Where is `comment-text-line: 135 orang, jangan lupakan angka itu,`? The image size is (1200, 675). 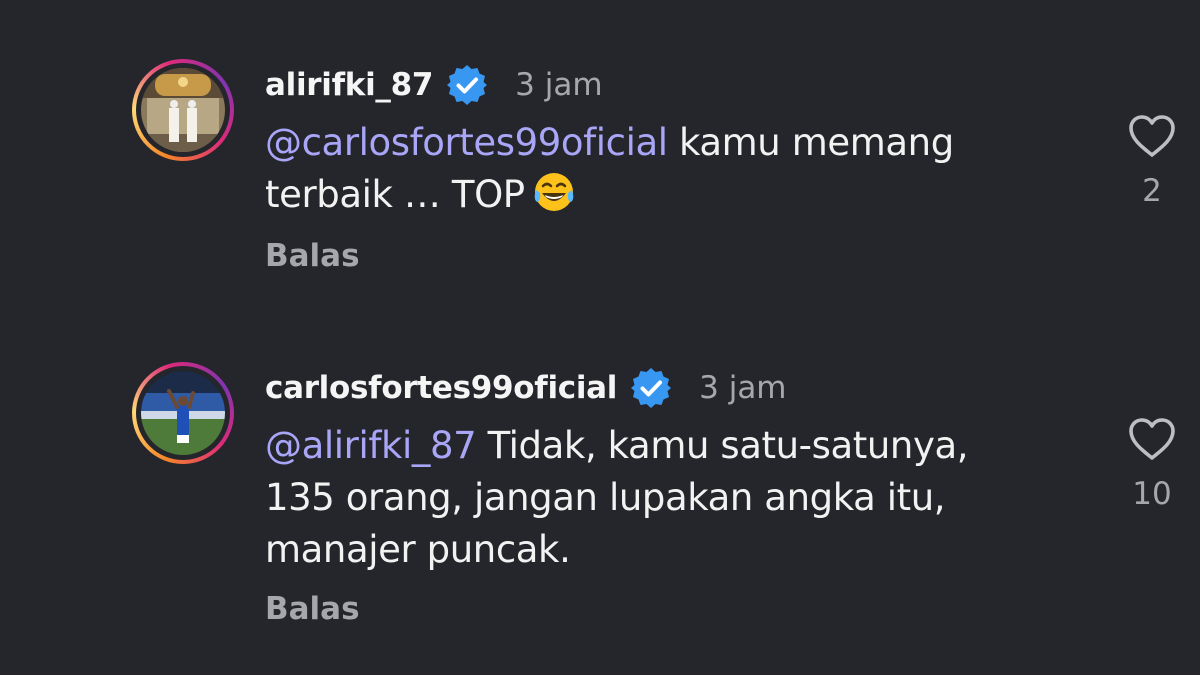 comment-text-line: 135 orang, jangan lupakan angka itu, is located at coordinates (605, 497).